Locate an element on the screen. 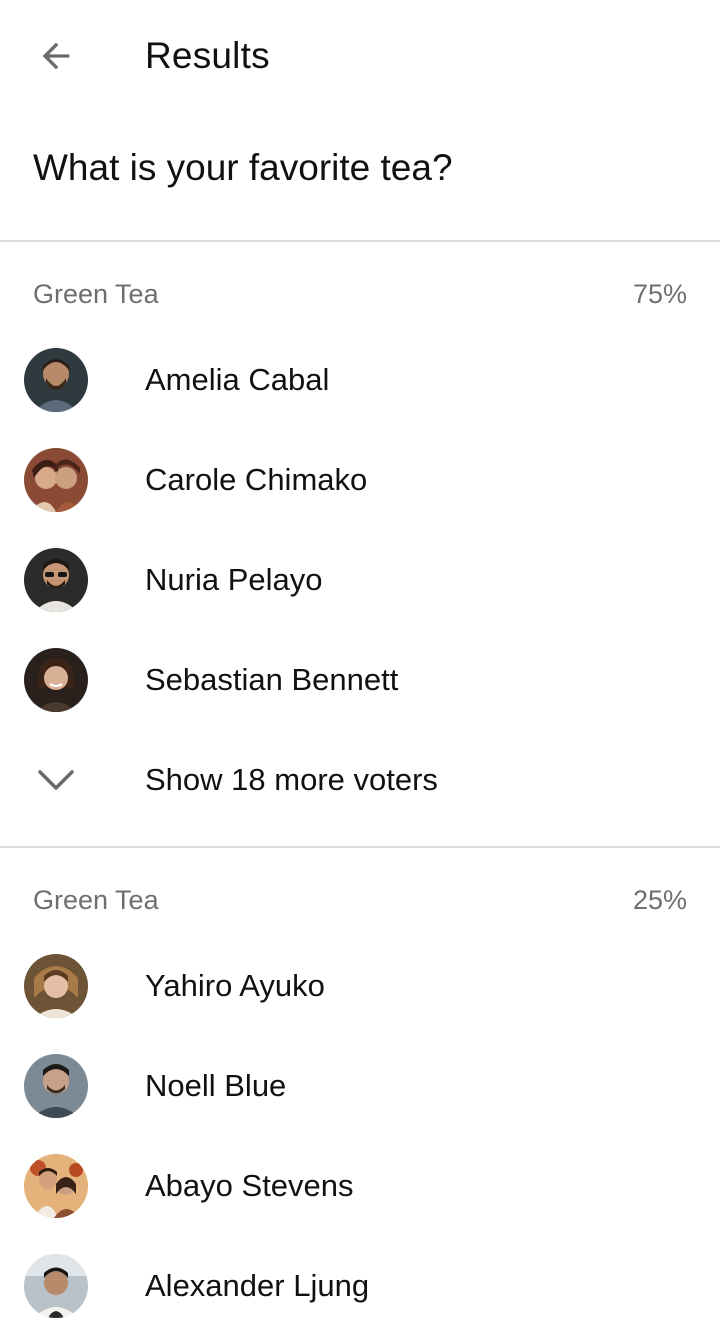 The height and width of the screenshot is (1340, 720). poll-question: What is your favorite tea? is located at coordinates (243, 167).